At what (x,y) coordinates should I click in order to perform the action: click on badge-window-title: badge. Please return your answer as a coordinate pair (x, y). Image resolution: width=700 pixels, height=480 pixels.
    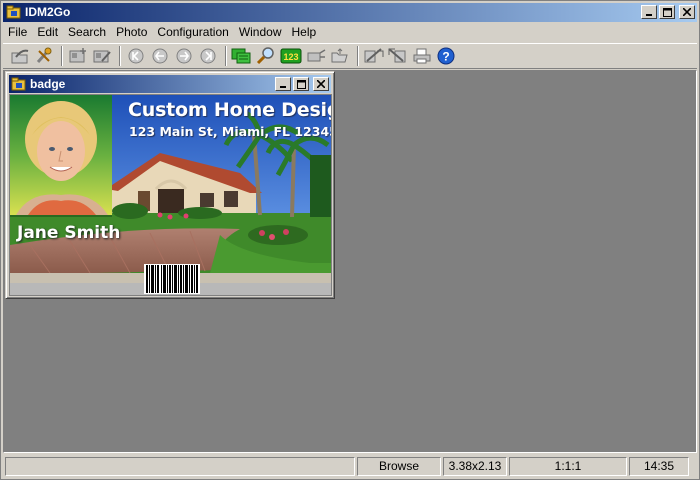
    Looking at the image, I should click on (48, 84).